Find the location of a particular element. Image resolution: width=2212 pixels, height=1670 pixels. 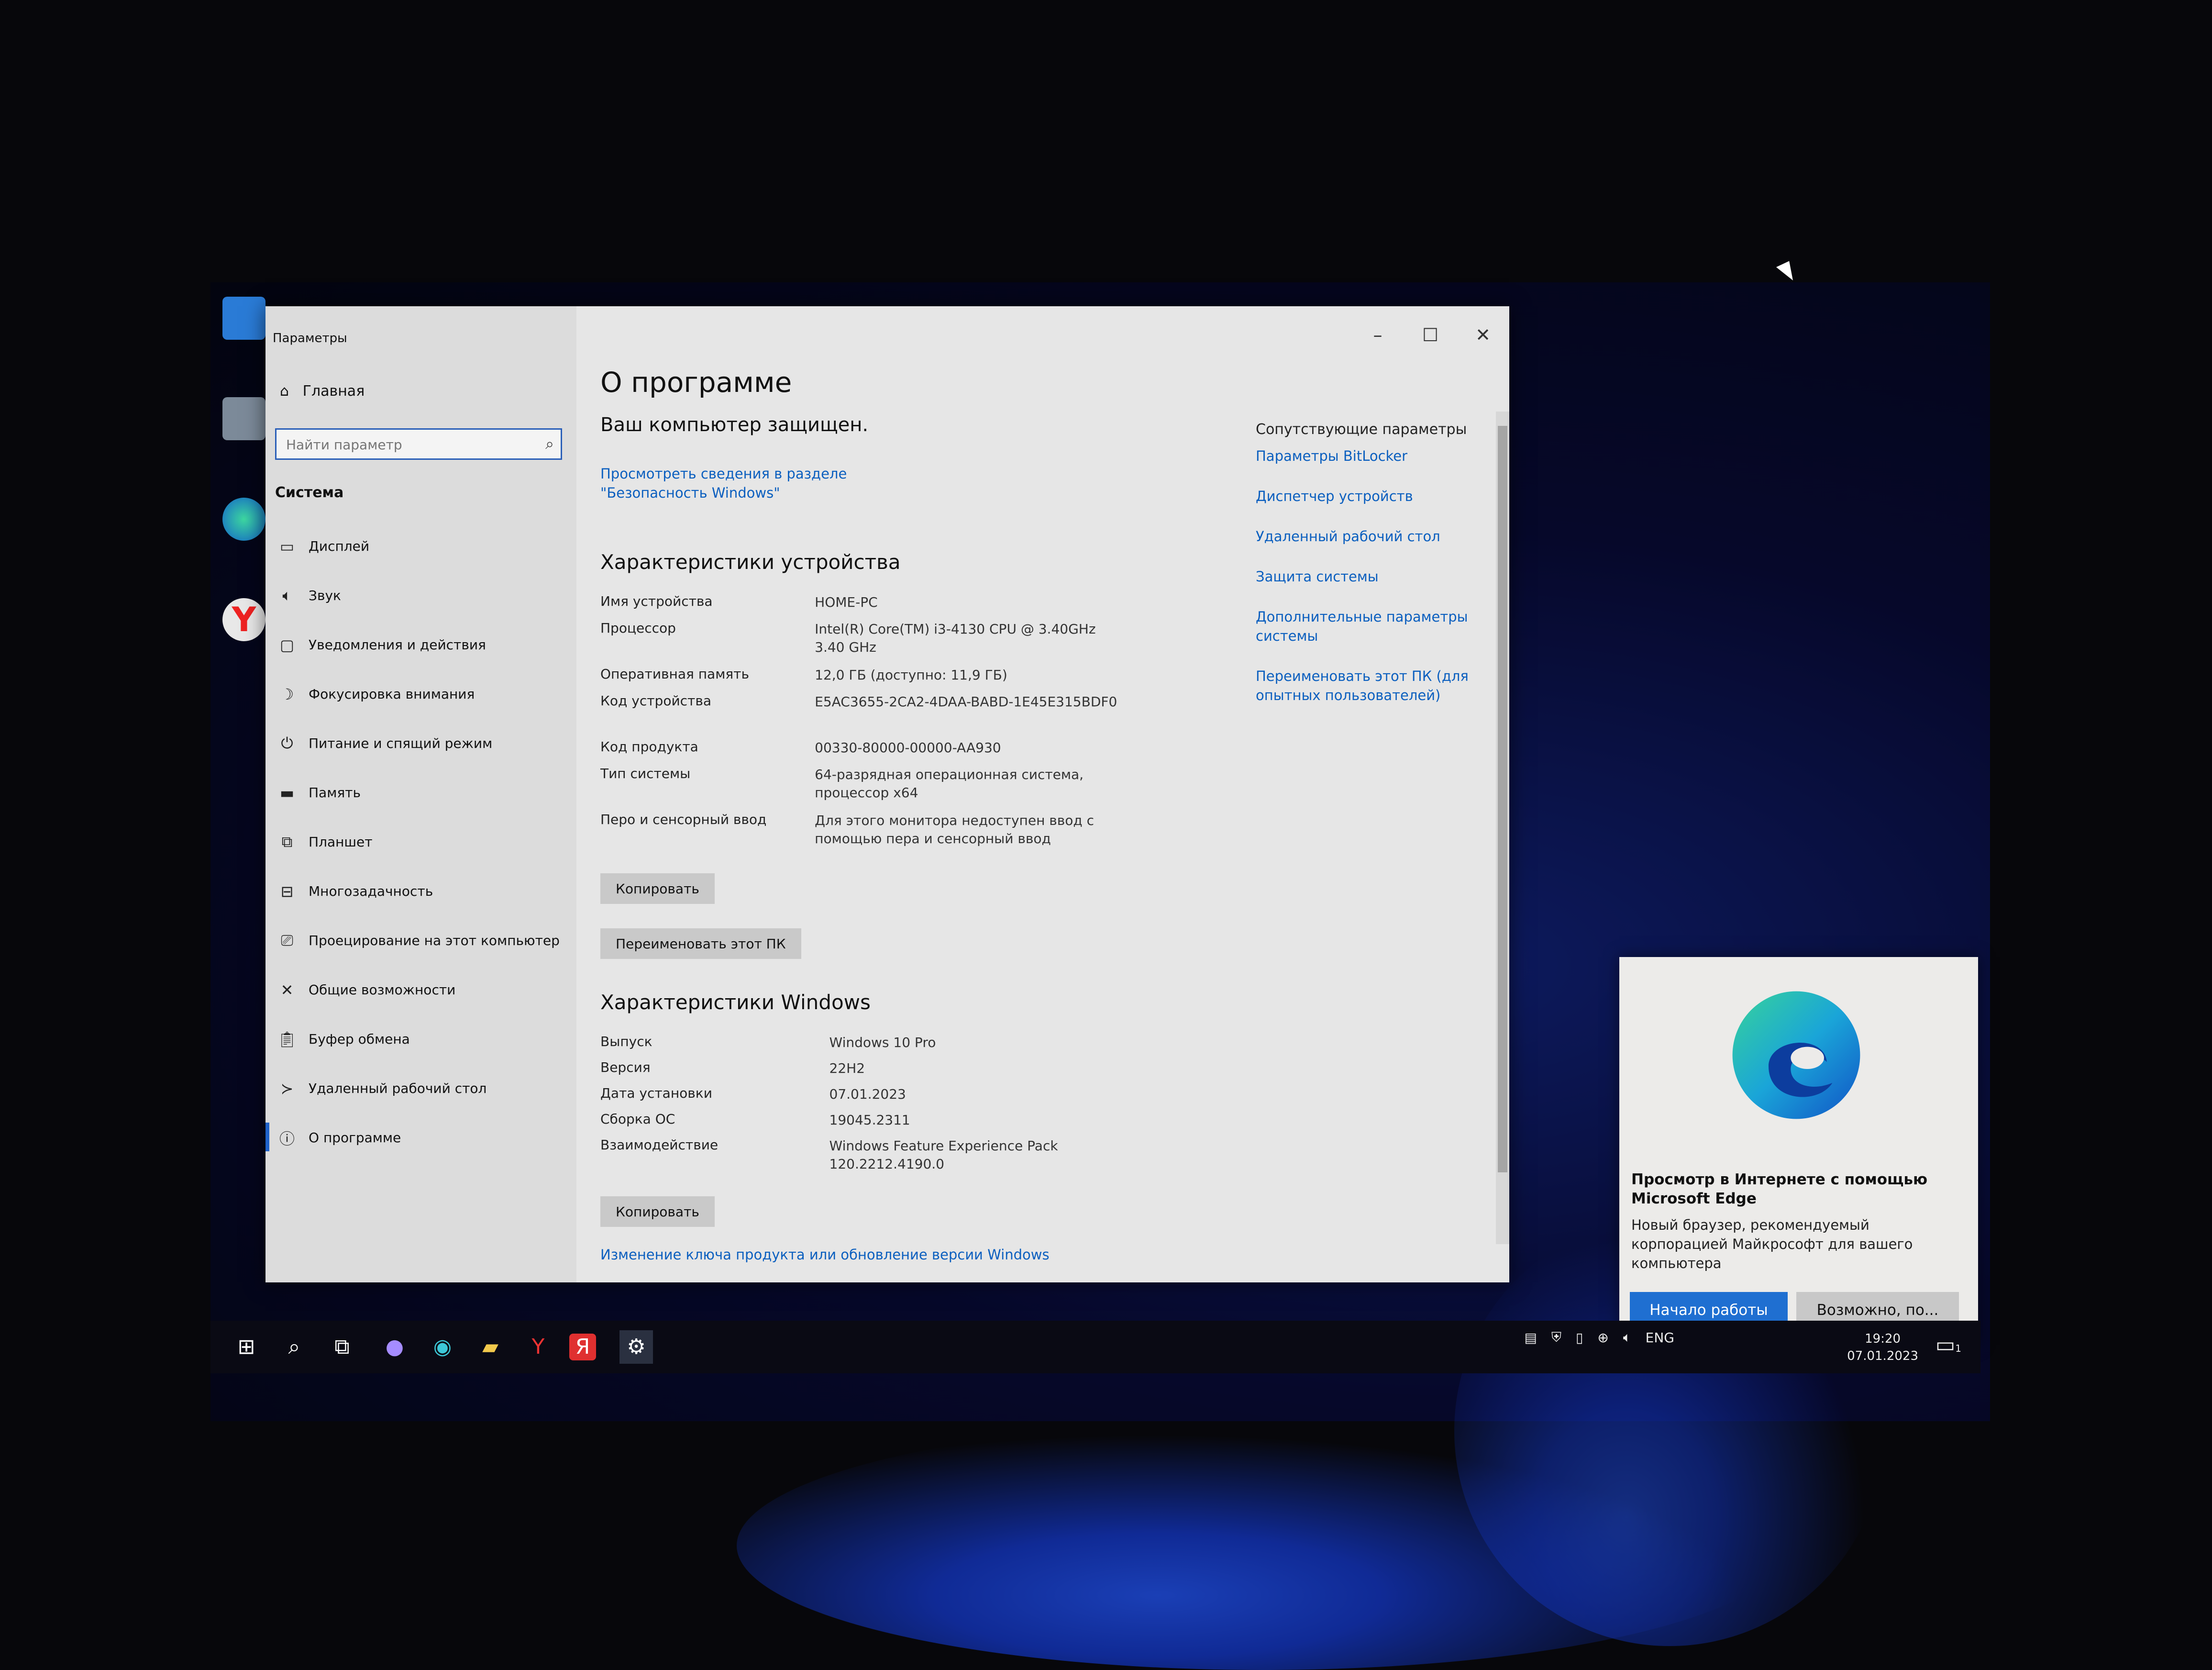

device-manager-link: Диспетчер устройств is located at coordinates (1380, 496).